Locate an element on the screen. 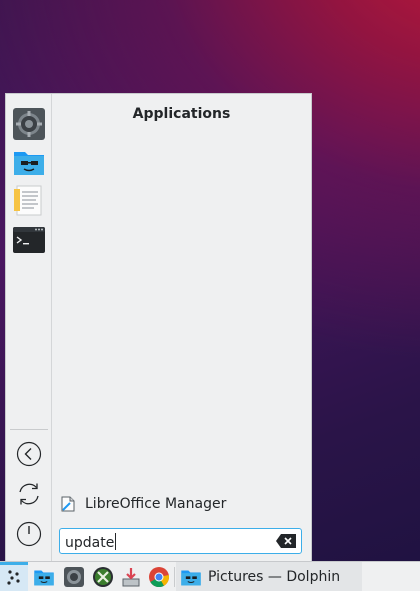 This screenshot has width=420, height=591. libreoffice-icon is located at coordinates (68, 504).